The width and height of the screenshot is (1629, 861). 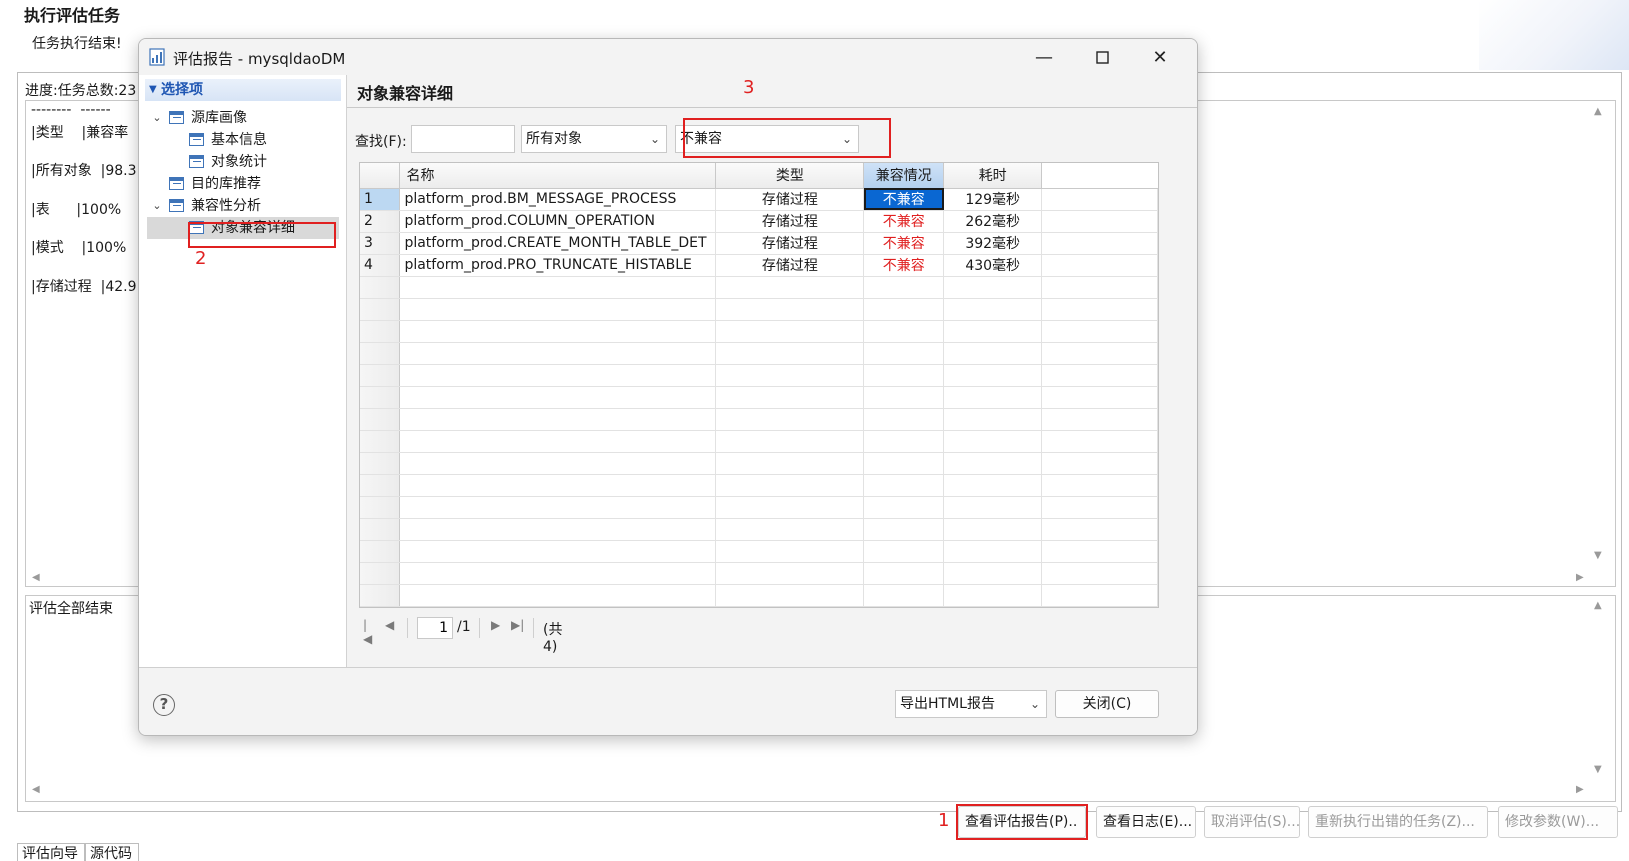 What do you see at coordinates (558, 199) in the screenshot?
I see `cell-name: platform_prod.BM_MESSAGE_PROCESS` at bounding box center [558, 199].